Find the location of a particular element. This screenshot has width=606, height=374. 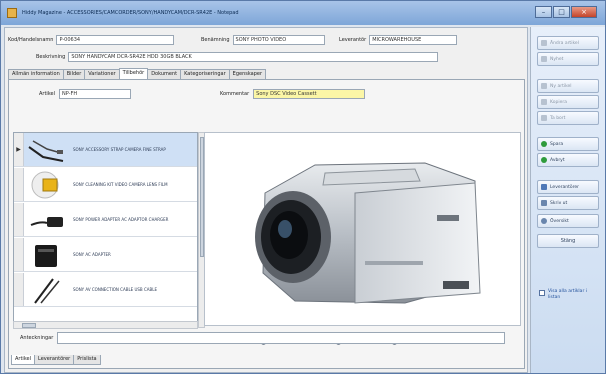

list-item-label: SONY AV CONNECTION CABLE USB CABLE is located at coordinates (115, 289).